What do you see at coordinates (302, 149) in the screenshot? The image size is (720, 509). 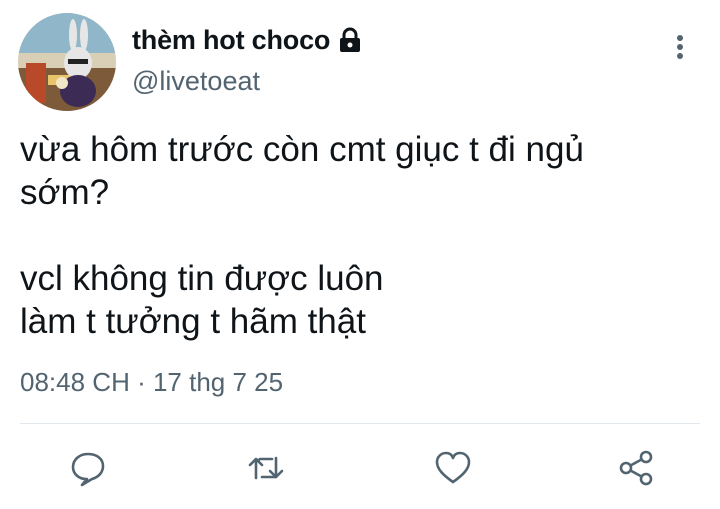 I see `tweet-text-line: vừa hôm trước còn cmt giục t đi ngủ` at bounding box center [302, 149].